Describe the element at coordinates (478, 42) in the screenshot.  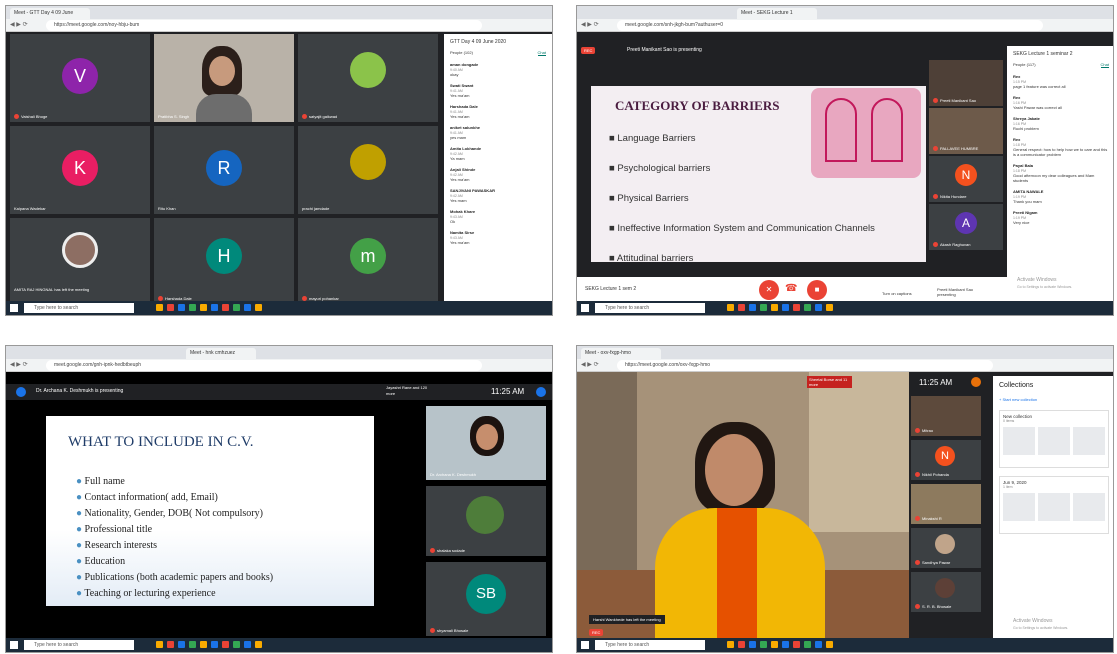
I see `panel-title: GTT Day 4 09 June 2020` at that location.